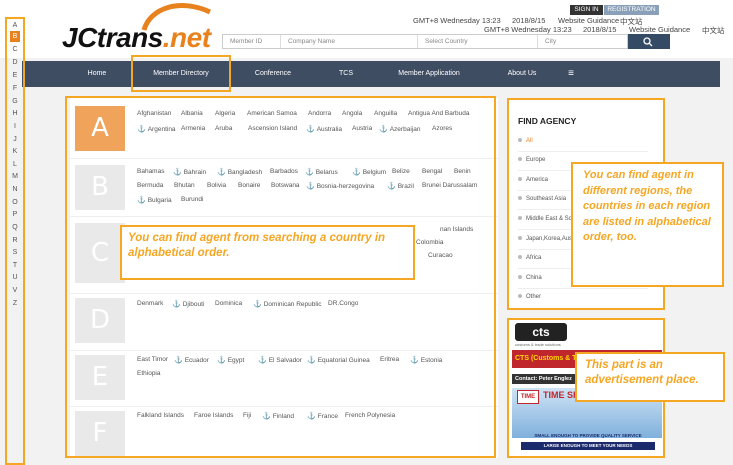 This screenshot has width=733, height=465. What do you see at coordinates (136, 38) in the screenshot?
I see `site-logo: JCtrans.net` at bounding box center [136, 38].